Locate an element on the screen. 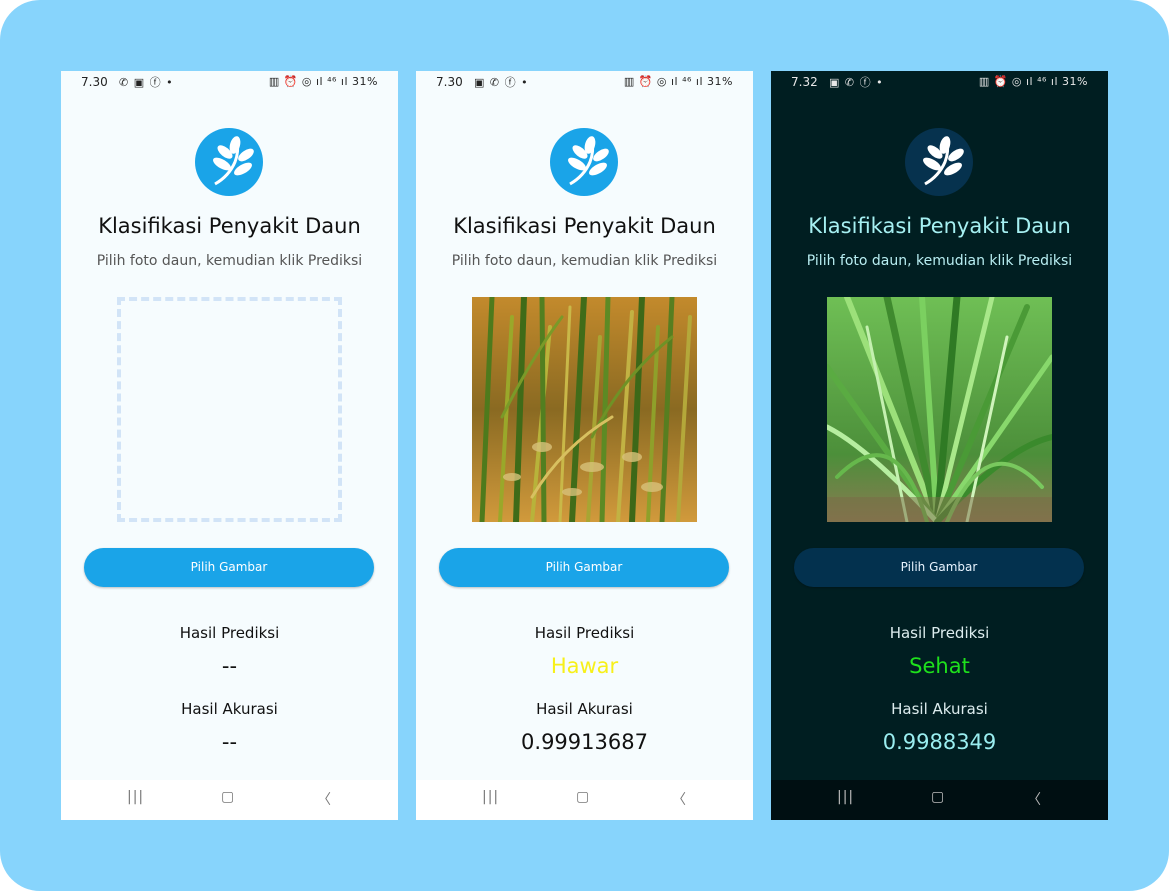  rice-plant-photo-green is located at coordinates (939, 409).